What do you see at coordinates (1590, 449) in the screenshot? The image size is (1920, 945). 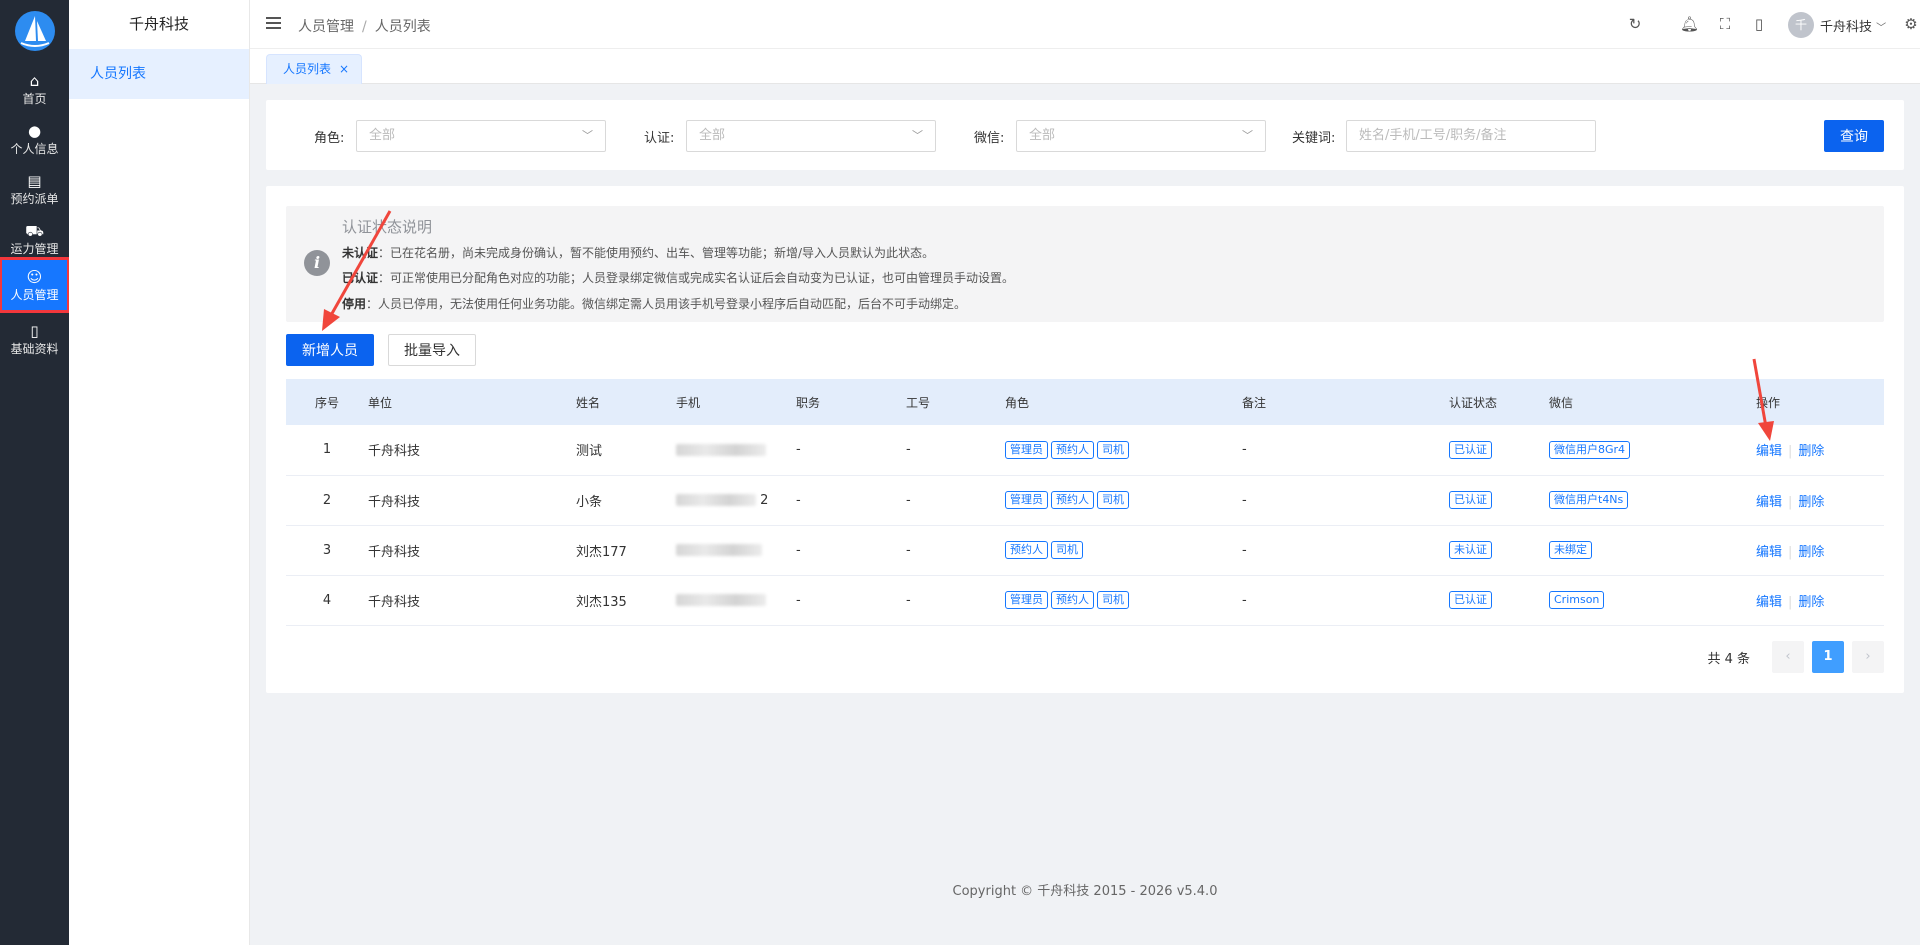 I see `wechat-tag: 微信用户8Gr4` at bounding box center [1590, 449].